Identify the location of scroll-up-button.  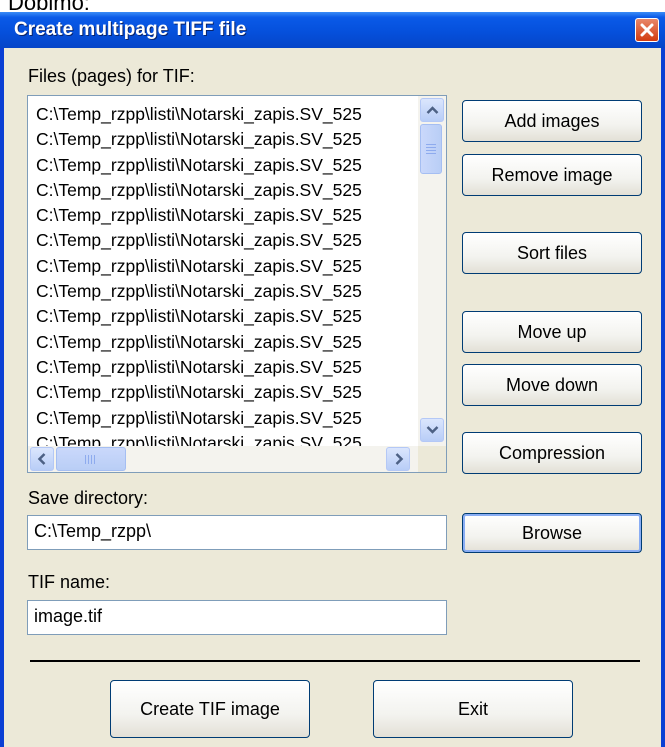
(432, 110).